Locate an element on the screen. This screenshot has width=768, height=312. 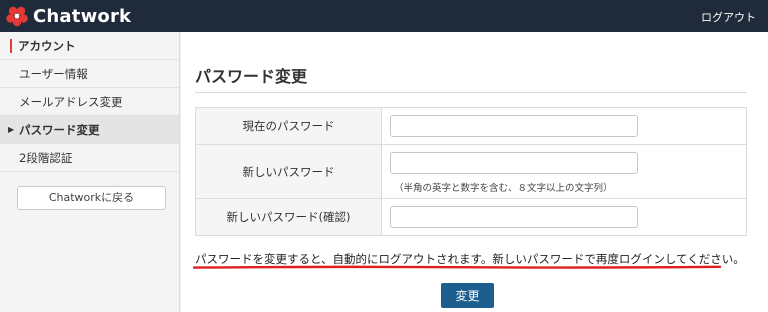
form-row-current-password: 現在のパスワード is located at coordinates (471, 126).